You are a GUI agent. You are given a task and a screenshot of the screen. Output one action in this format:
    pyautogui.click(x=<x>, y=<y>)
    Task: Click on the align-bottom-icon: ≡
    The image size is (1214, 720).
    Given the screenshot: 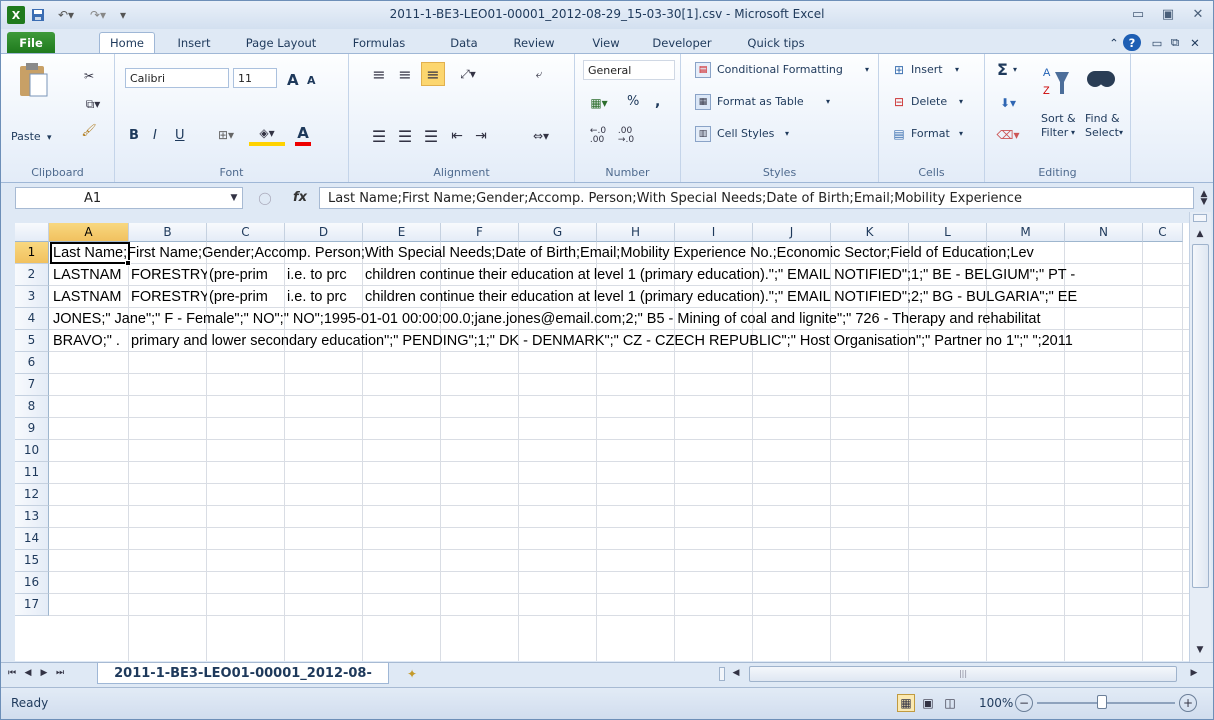 What is the action you would take?
    pyautogui.click(x=433, y=74)
    